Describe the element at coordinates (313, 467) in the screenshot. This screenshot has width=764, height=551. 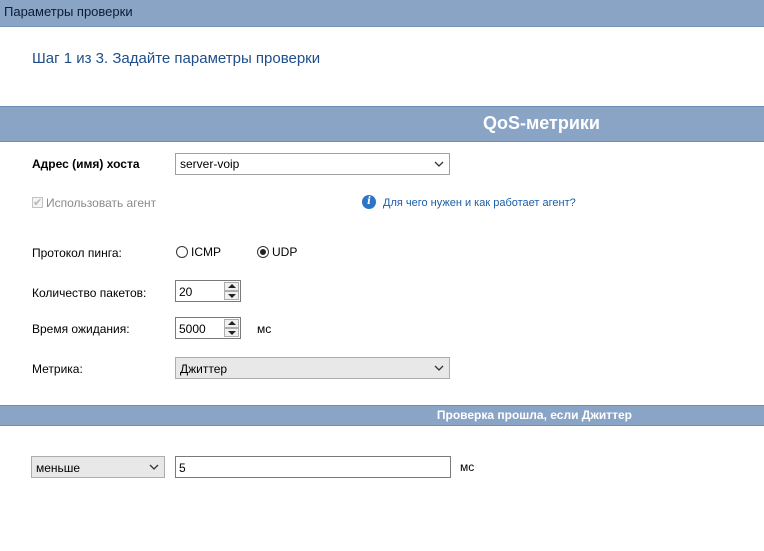
I see `condition-value-input: 5` at that location.